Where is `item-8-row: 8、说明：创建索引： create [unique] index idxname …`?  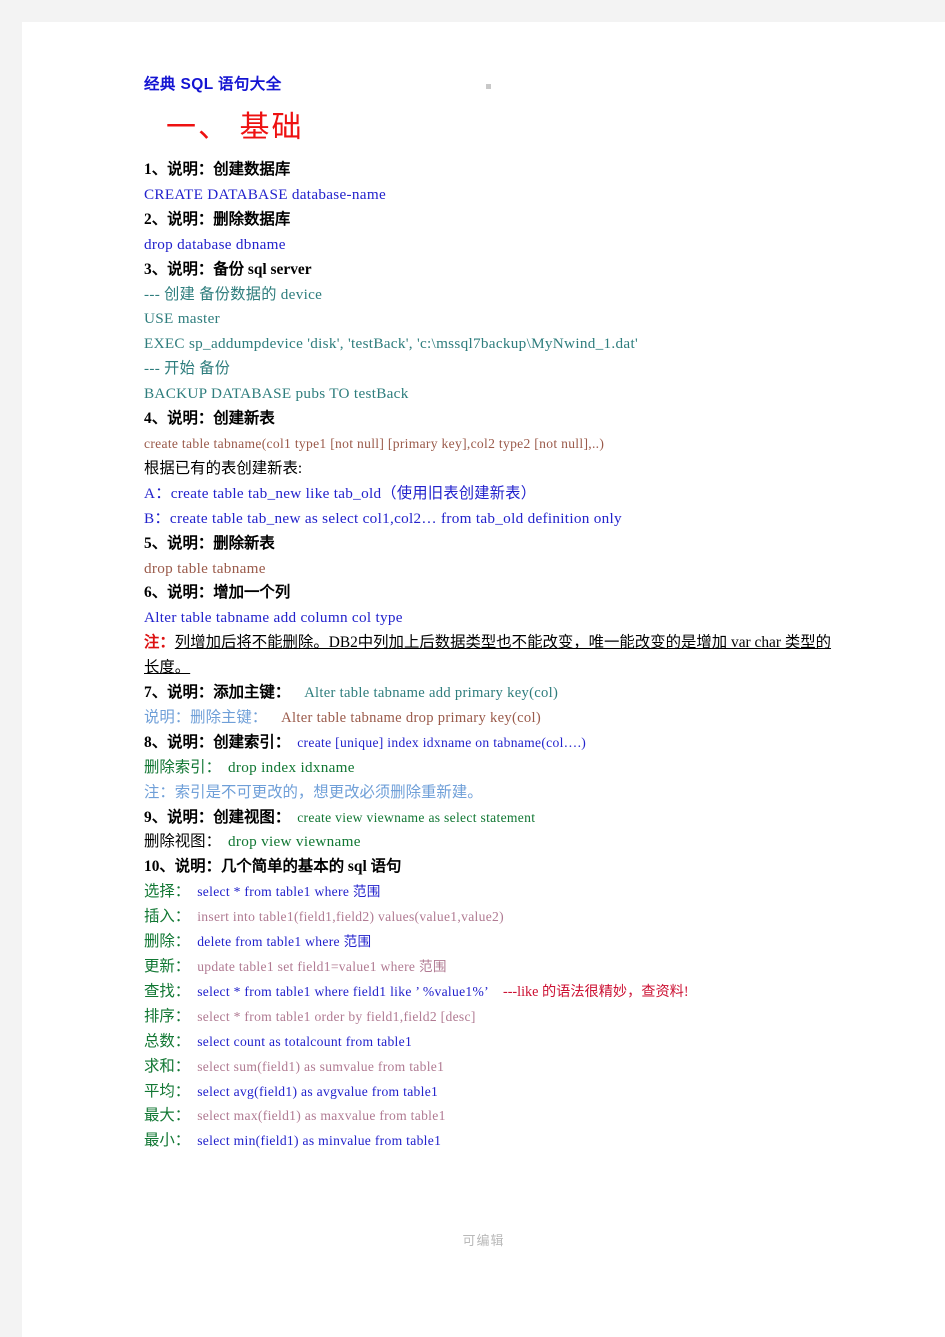 item-8-row: 8、说明：创建索引： create [unique] index idxname … is located at coordinates (494, 743).